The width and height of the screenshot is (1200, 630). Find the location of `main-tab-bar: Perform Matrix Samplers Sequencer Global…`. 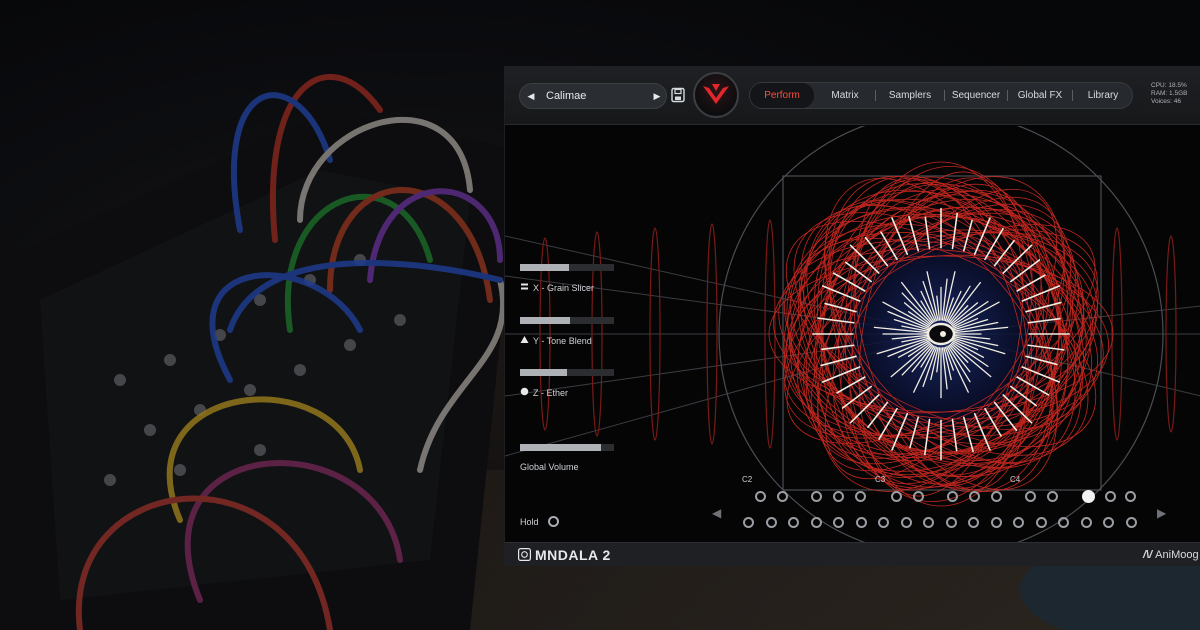

main-tab-bar: Perform Matrix Samplers Sequencer Global… is located at coordinates (941, 95).